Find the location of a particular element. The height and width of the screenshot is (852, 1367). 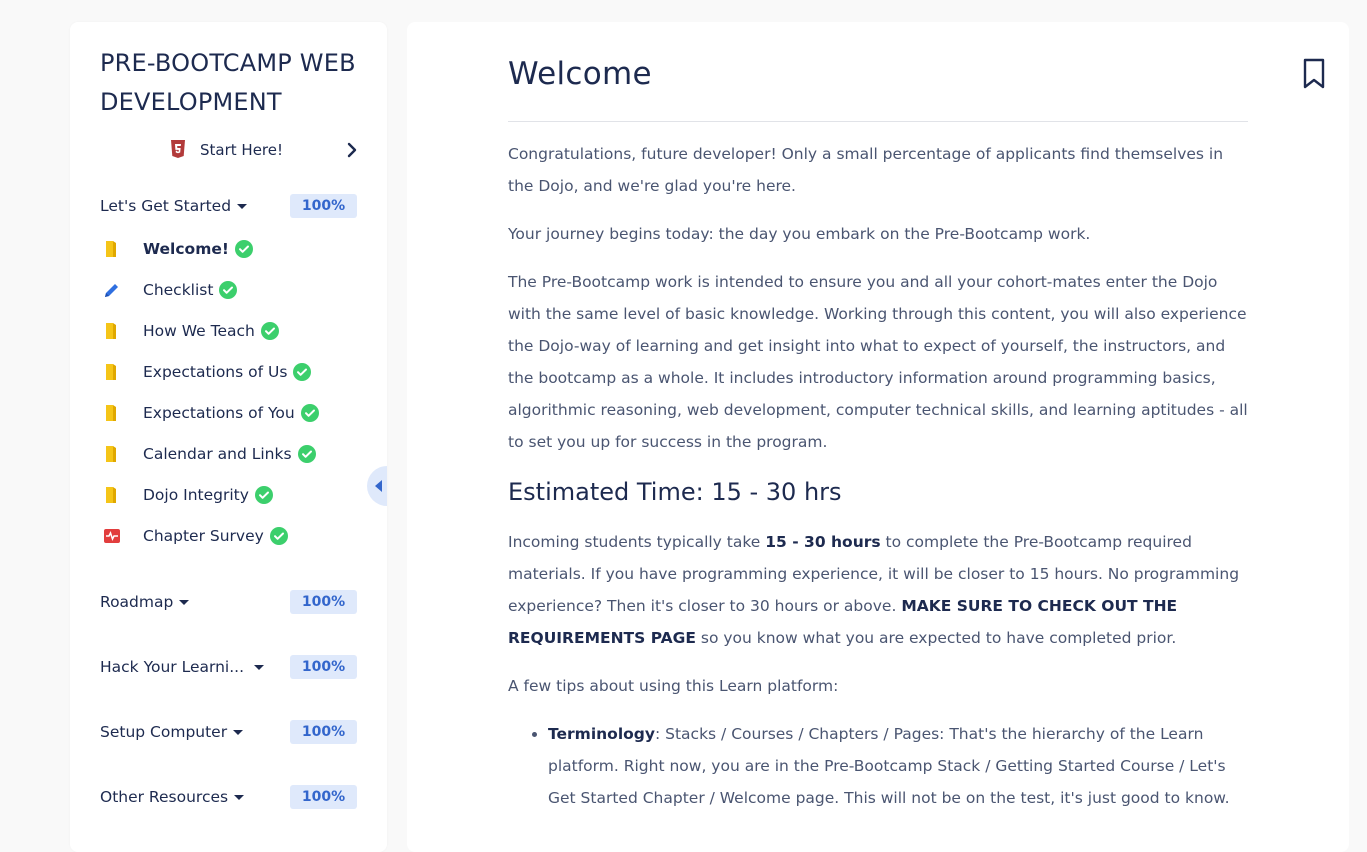

page-label: Chapter Survey is located at coordinates (203, 536).